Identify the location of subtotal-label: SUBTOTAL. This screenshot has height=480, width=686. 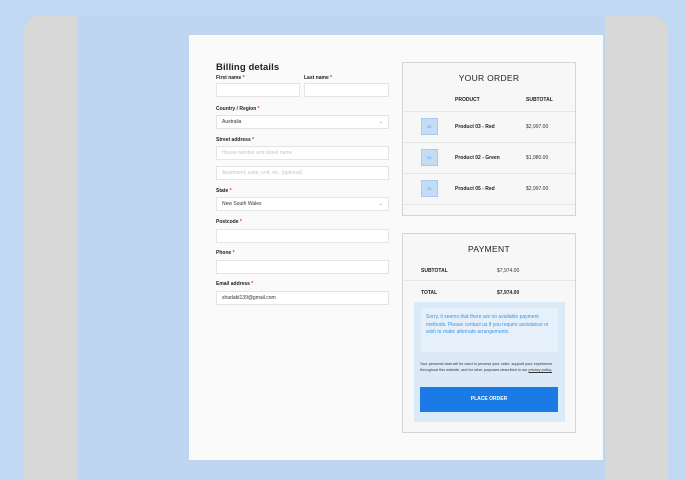
(434, 271).